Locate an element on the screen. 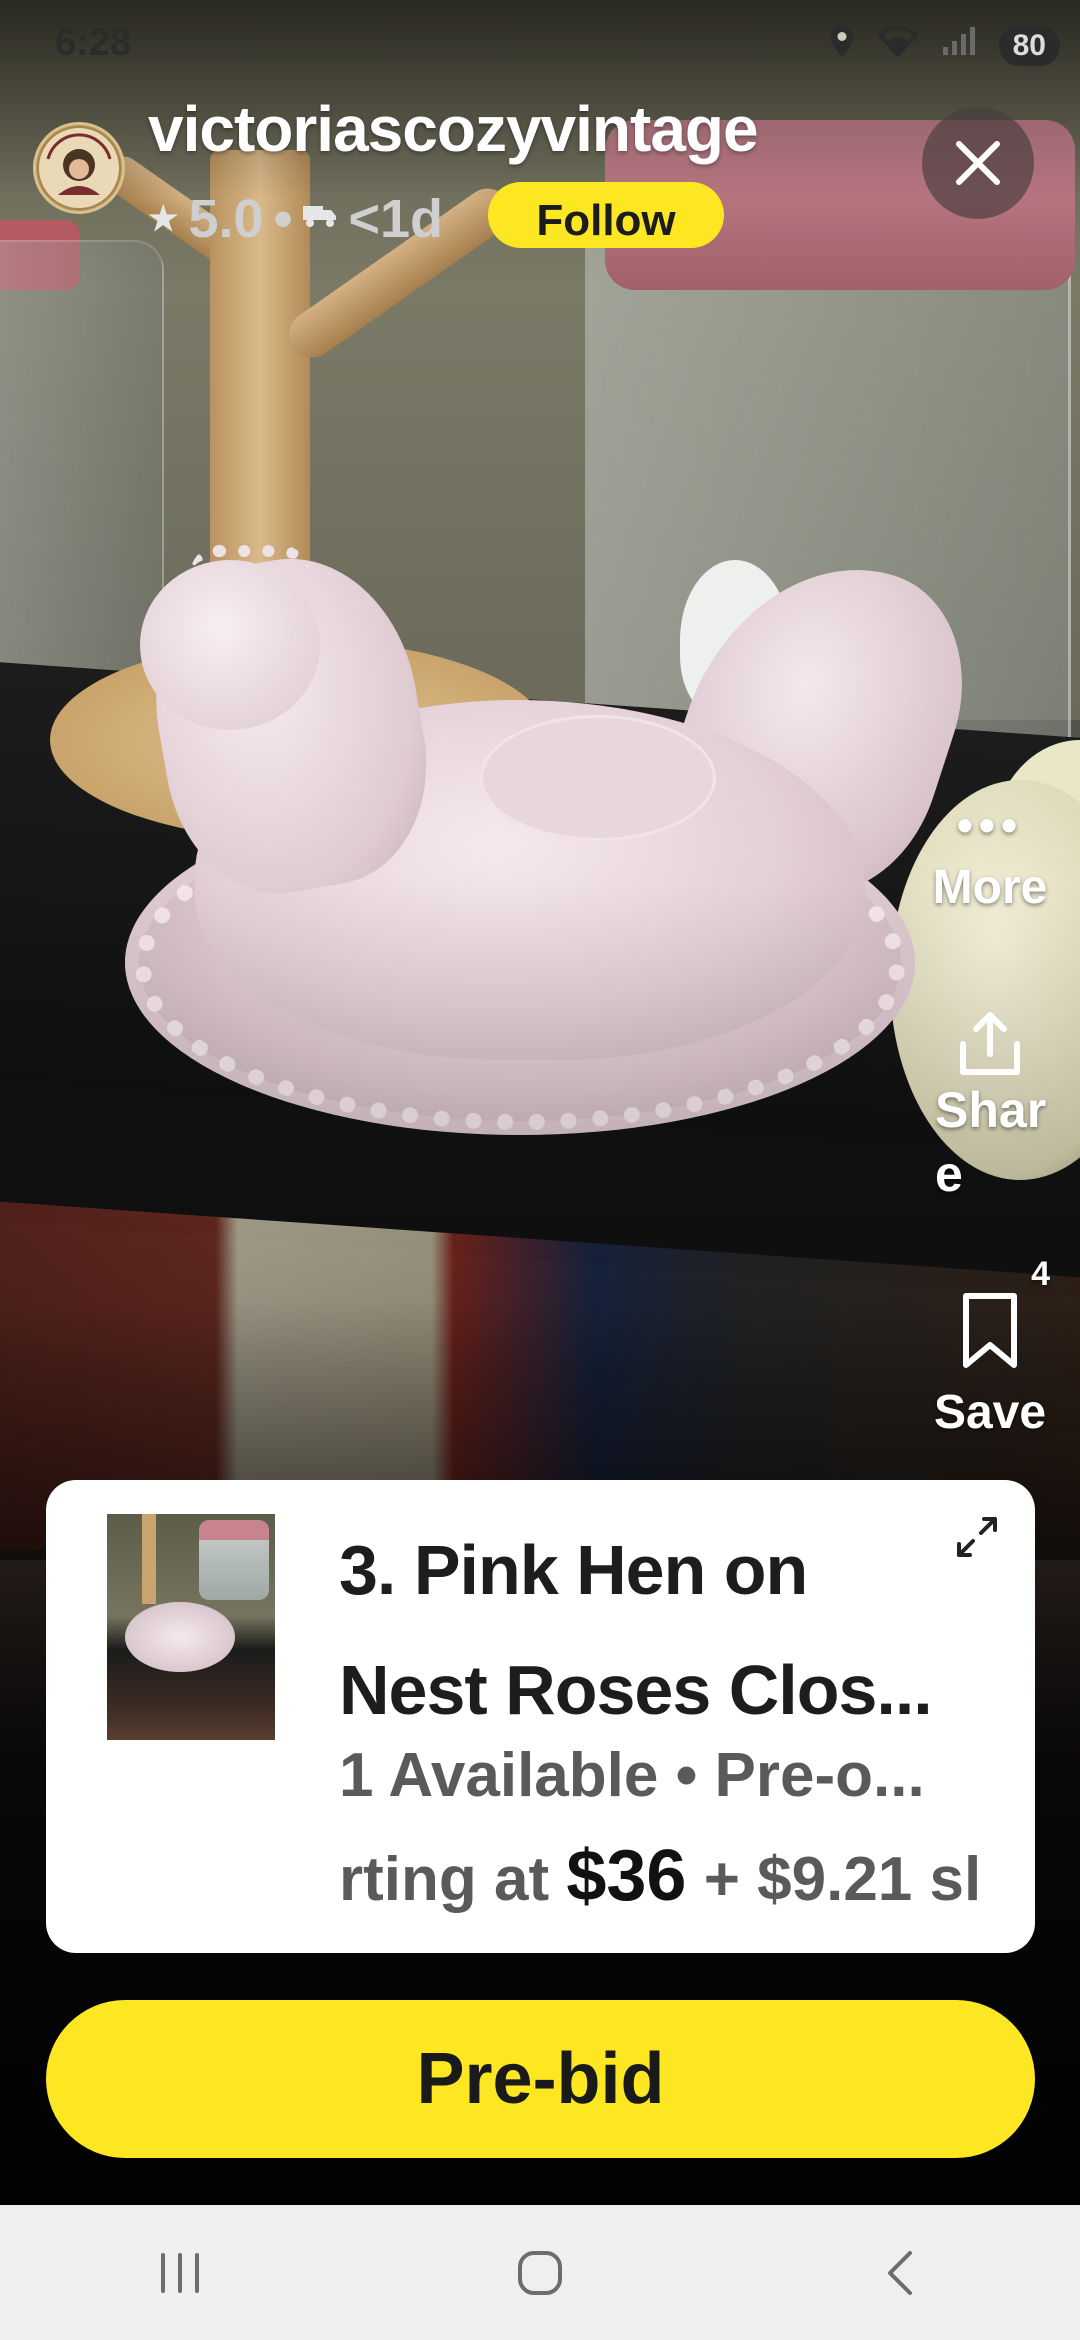 This screenshot has width=1080, height=2340. share-icon is located at coordinates (990, 1043).